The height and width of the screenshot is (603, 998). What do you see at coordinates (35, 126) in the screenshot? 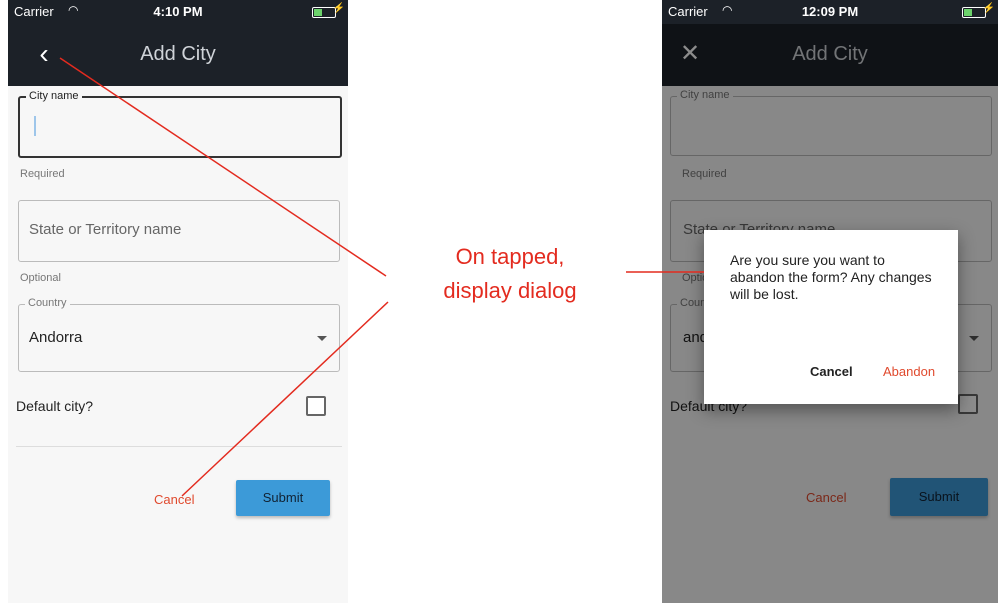
I see `text-caret` at bounding box center [35, 126].